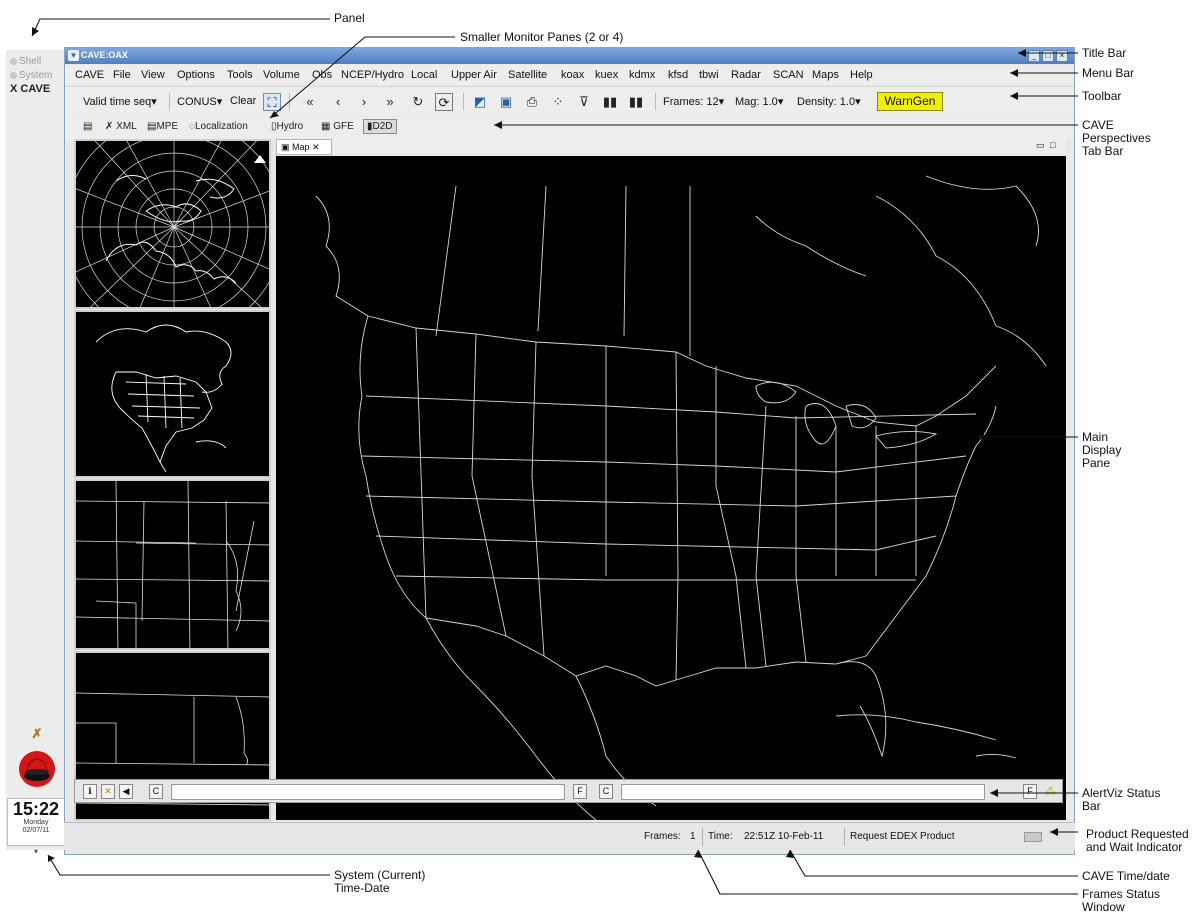 The width and height of the screenshot is (1195, 917). I want to click on menu-kfsd: kfsd, so click(678, 75).